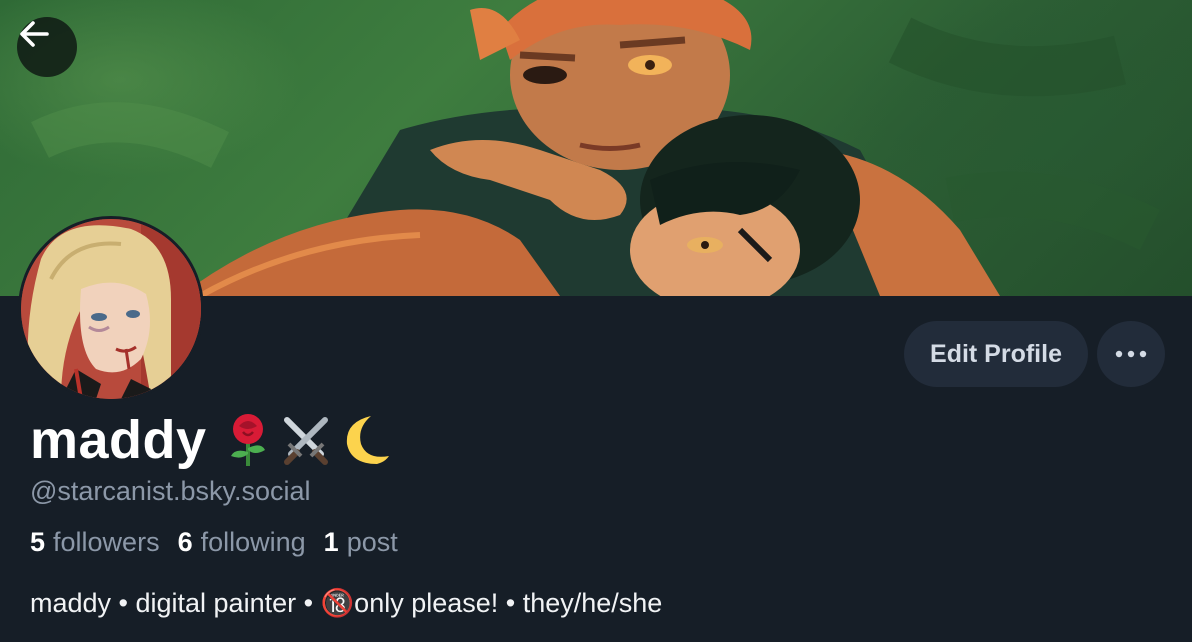 This screenshot has width=1192, height=642. I want to click on more-options-button, so click(1131, 354).